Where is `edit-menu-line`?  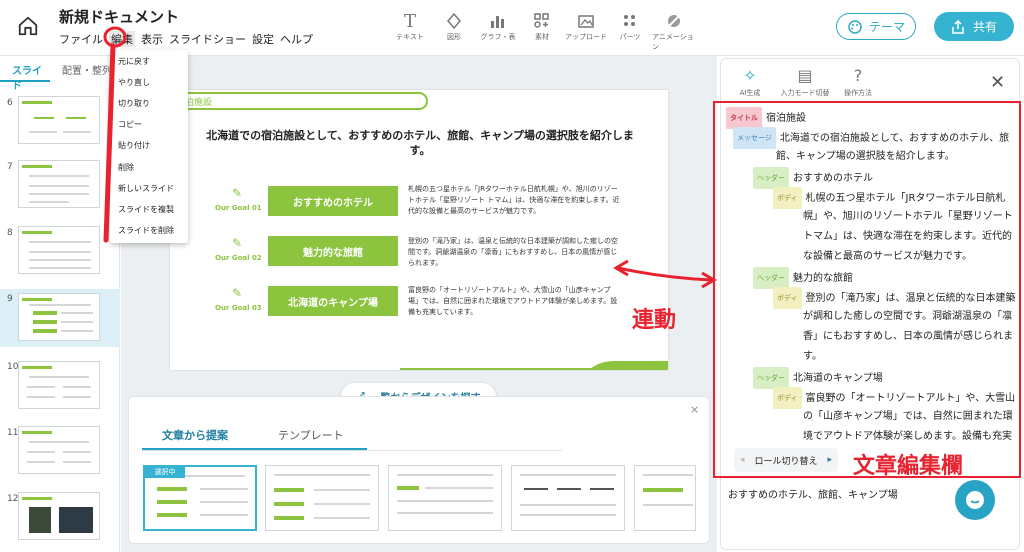
edit-menu-line is located at coordinates (109, 143).